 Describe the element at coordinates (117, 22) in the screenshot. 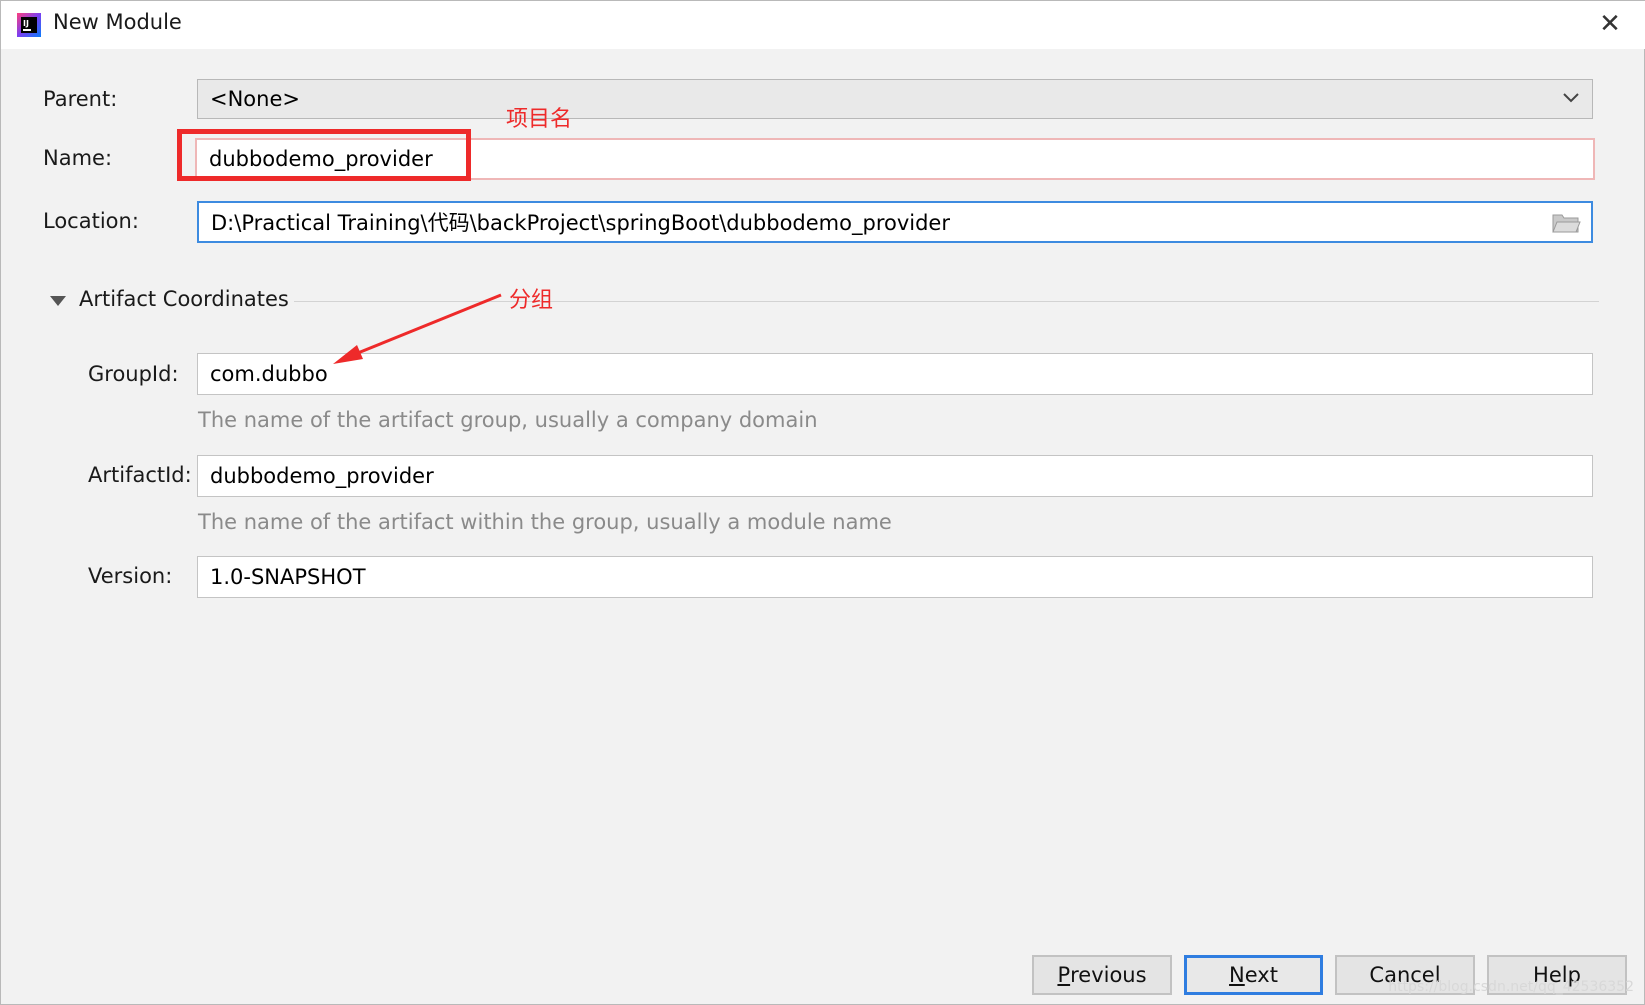

I see `window-title: New Module` at that location.